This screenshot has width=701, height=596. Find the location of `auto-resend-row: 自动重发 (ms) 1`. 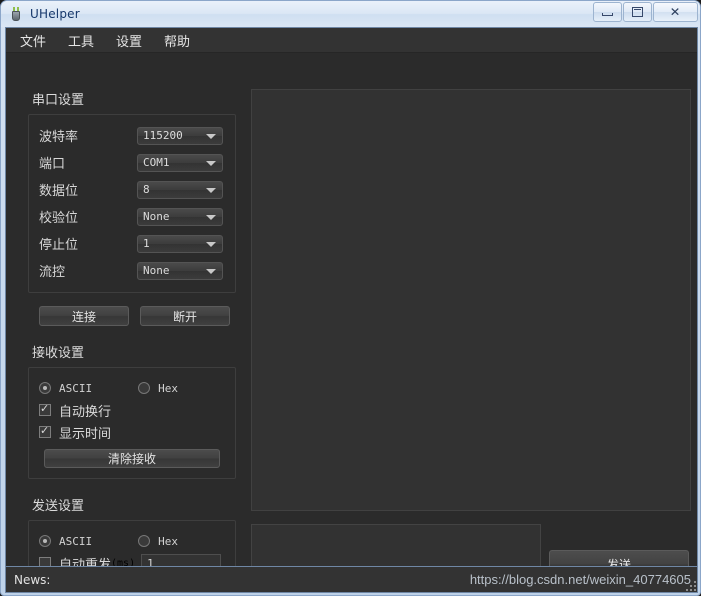

auto-resend-row: 自动重发 (ms) 1 is located at coordinates (132, 559).